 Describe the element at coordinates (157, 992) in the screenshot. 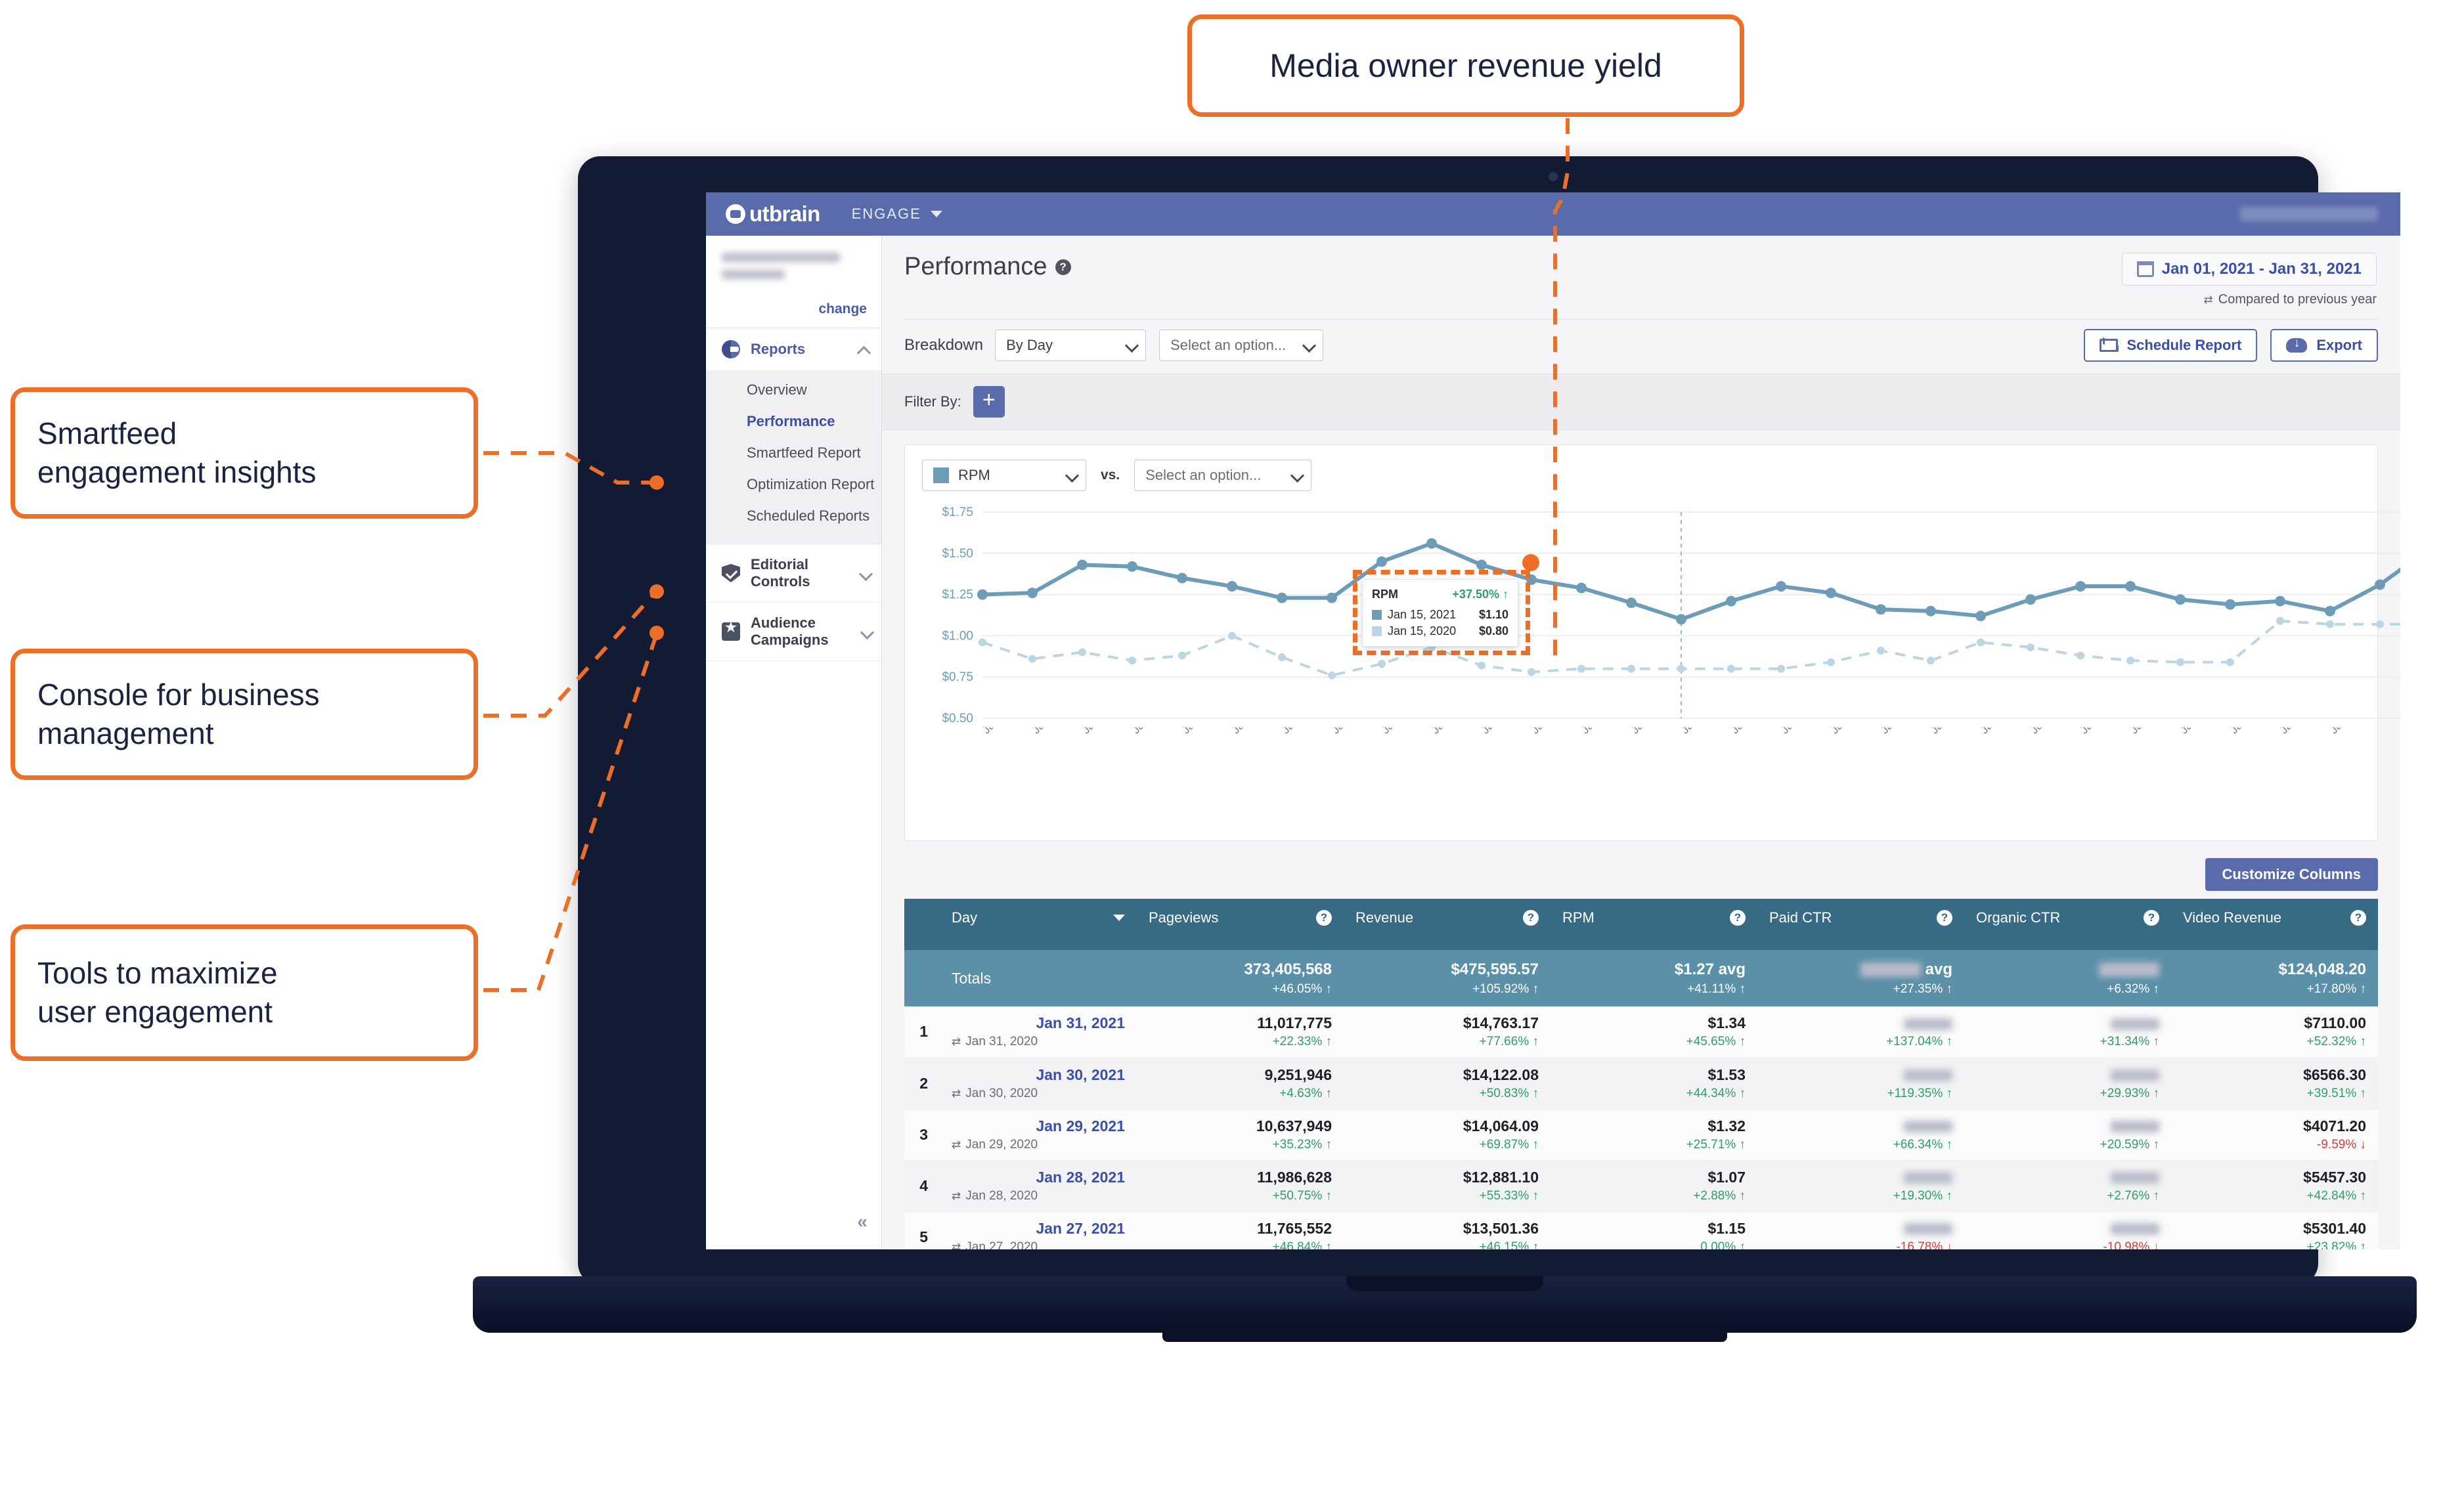

I see `callout-text: Tools to maximize user engagement` at that location.